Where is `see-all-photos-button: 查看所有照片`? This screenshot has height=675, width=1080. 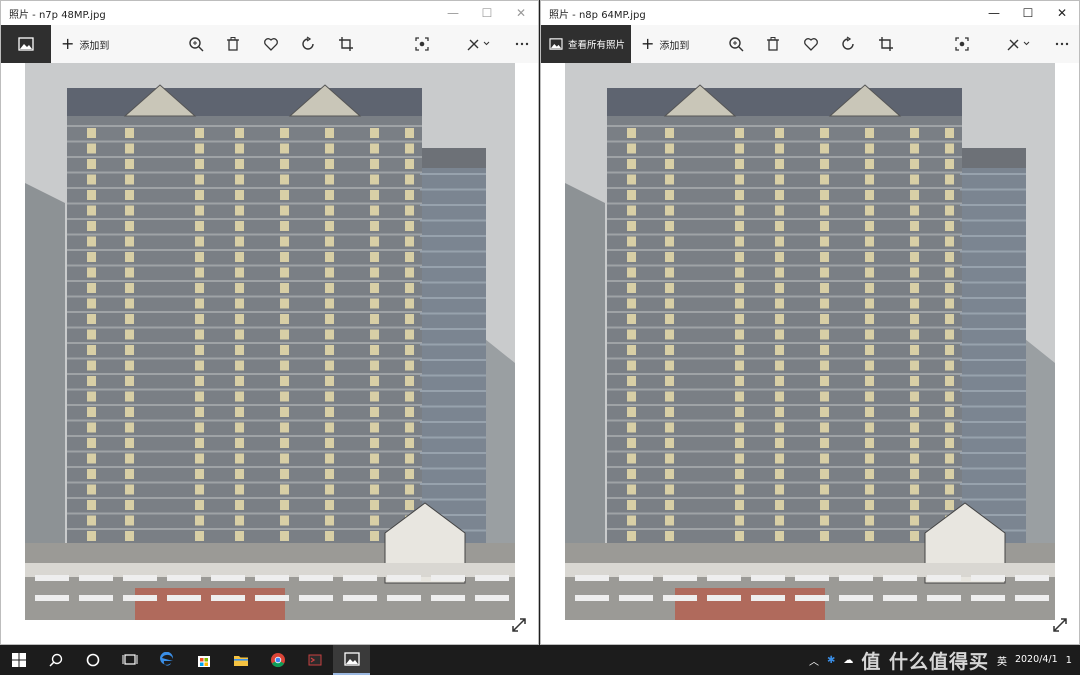 see-all-photos-button: 查看所有照片 is located at coordinates (586, 44).